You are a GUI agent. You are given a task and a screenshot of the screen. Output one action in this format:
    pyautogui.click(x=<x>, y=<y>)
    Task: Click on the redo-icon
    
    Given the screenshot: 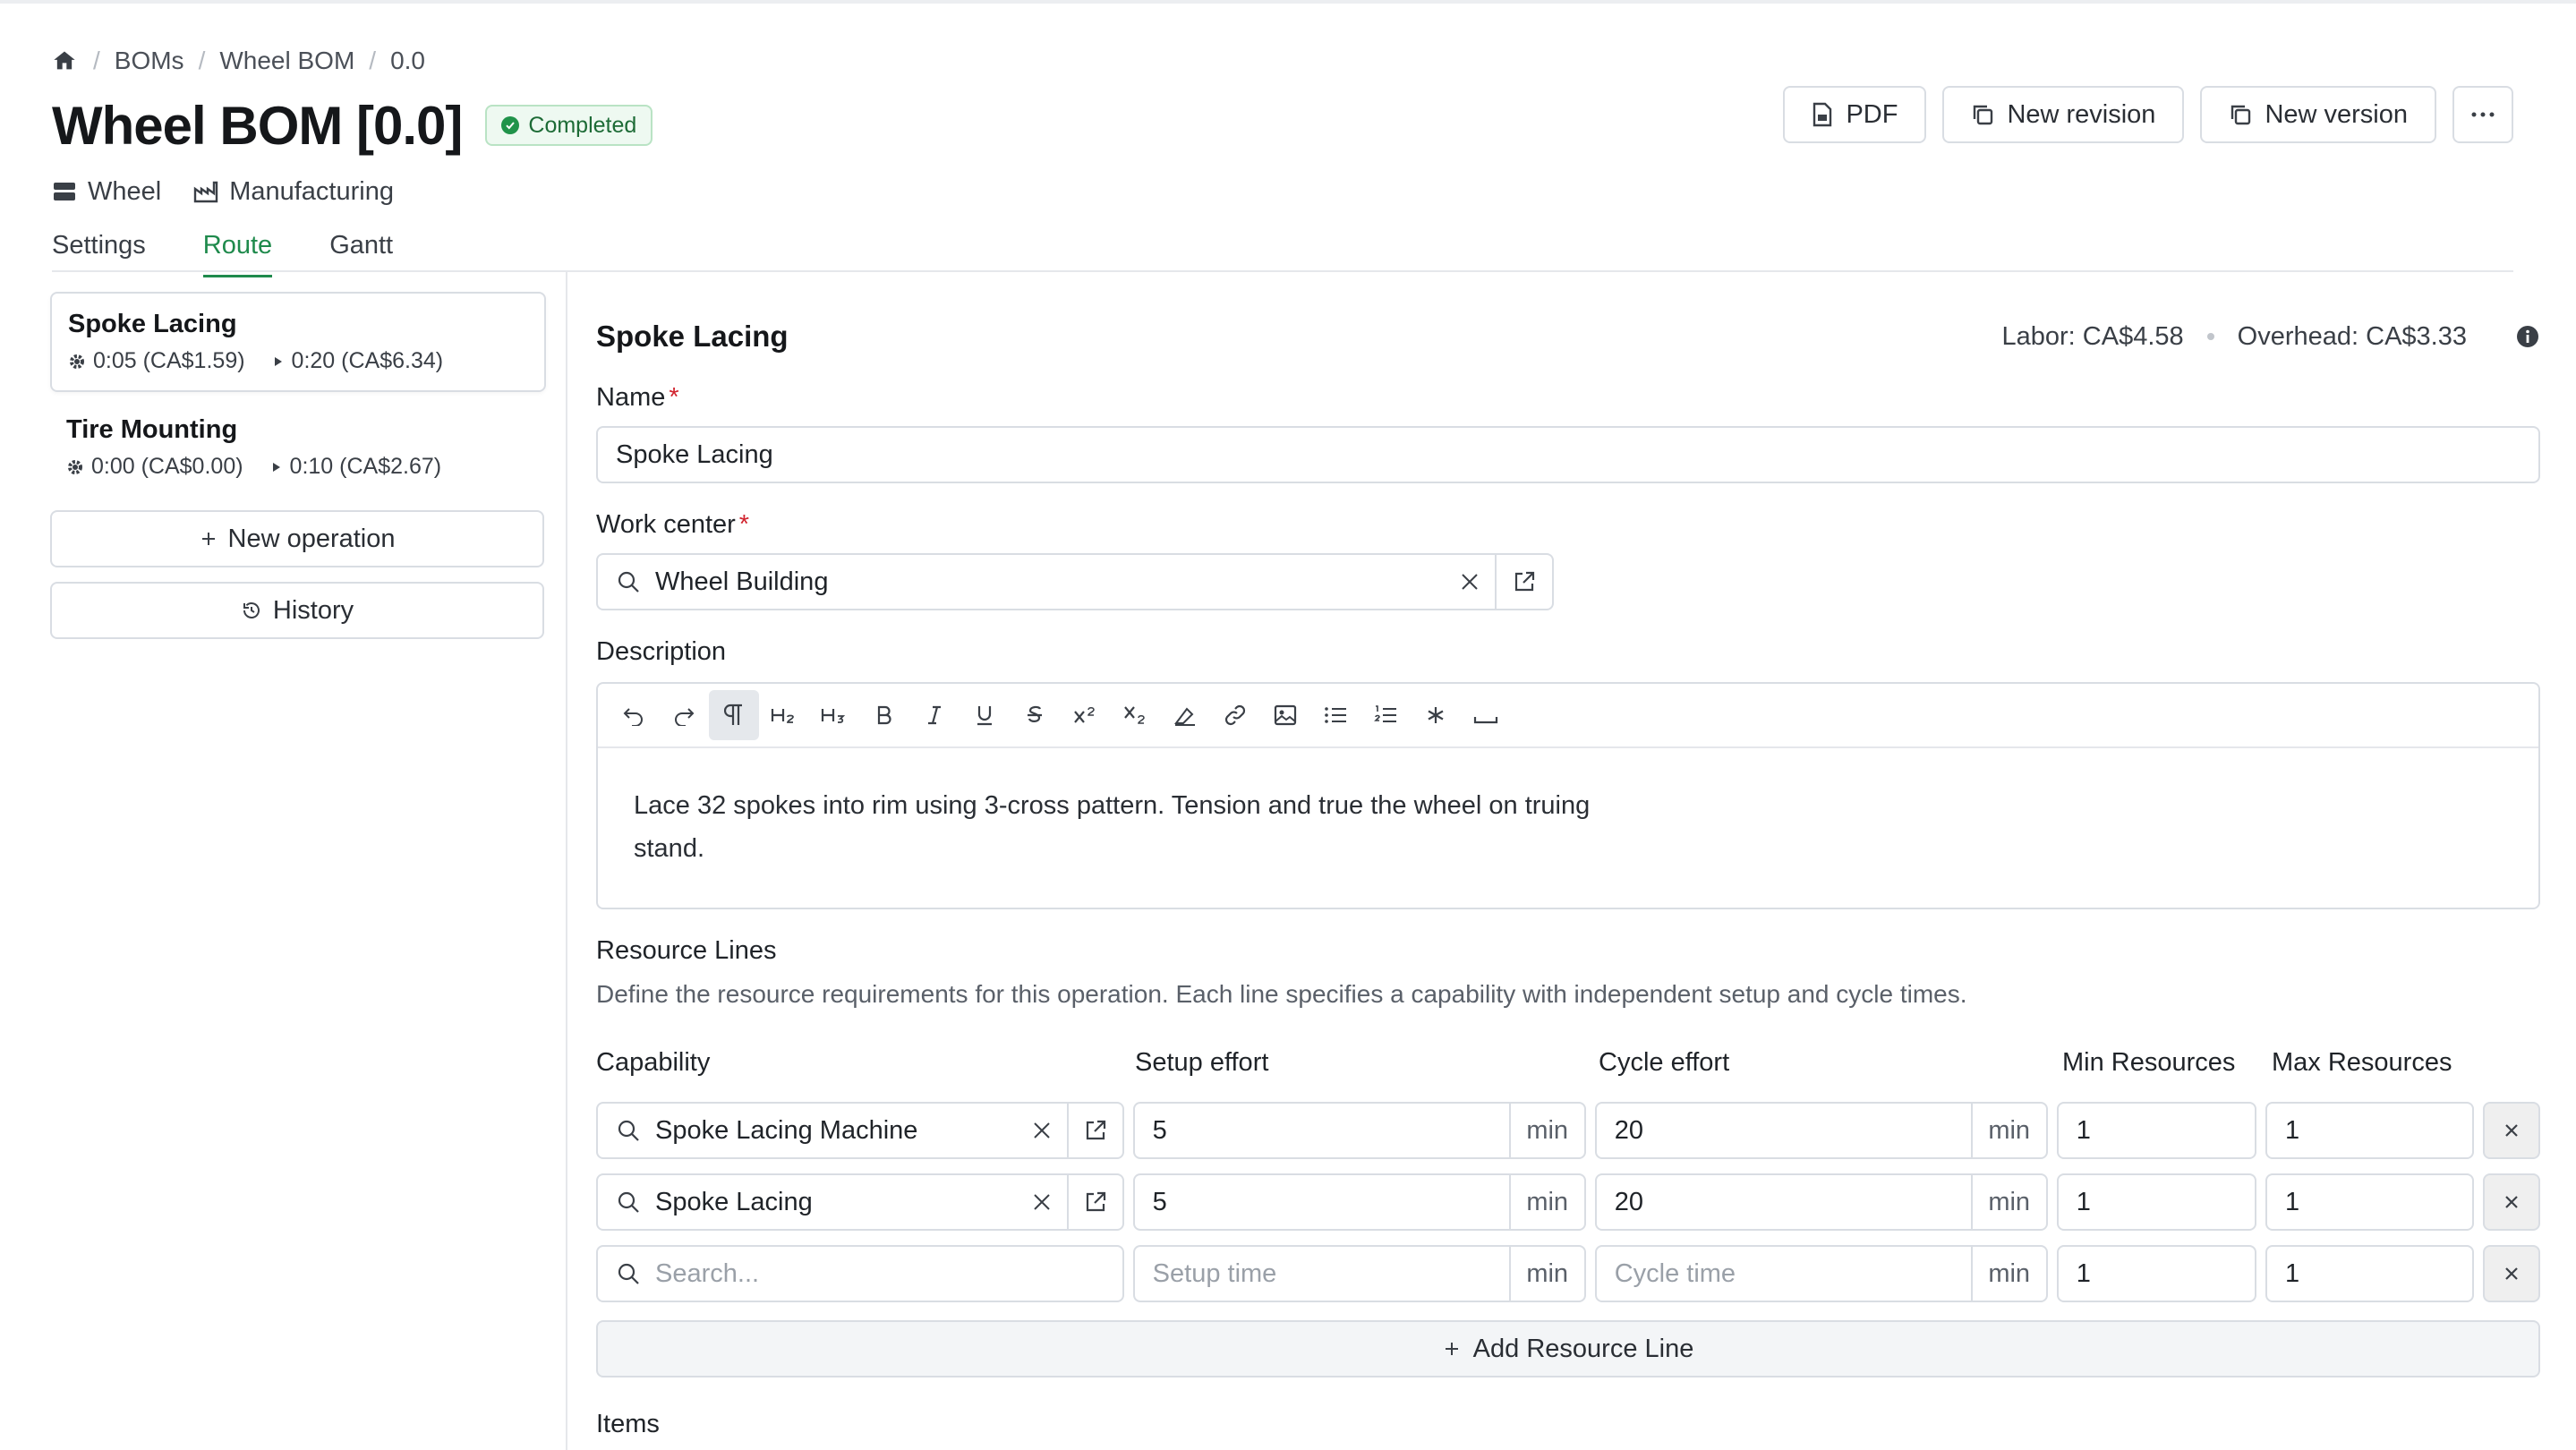 What is the action you would take?
    pyautogui.click(x=684, y=715)
    